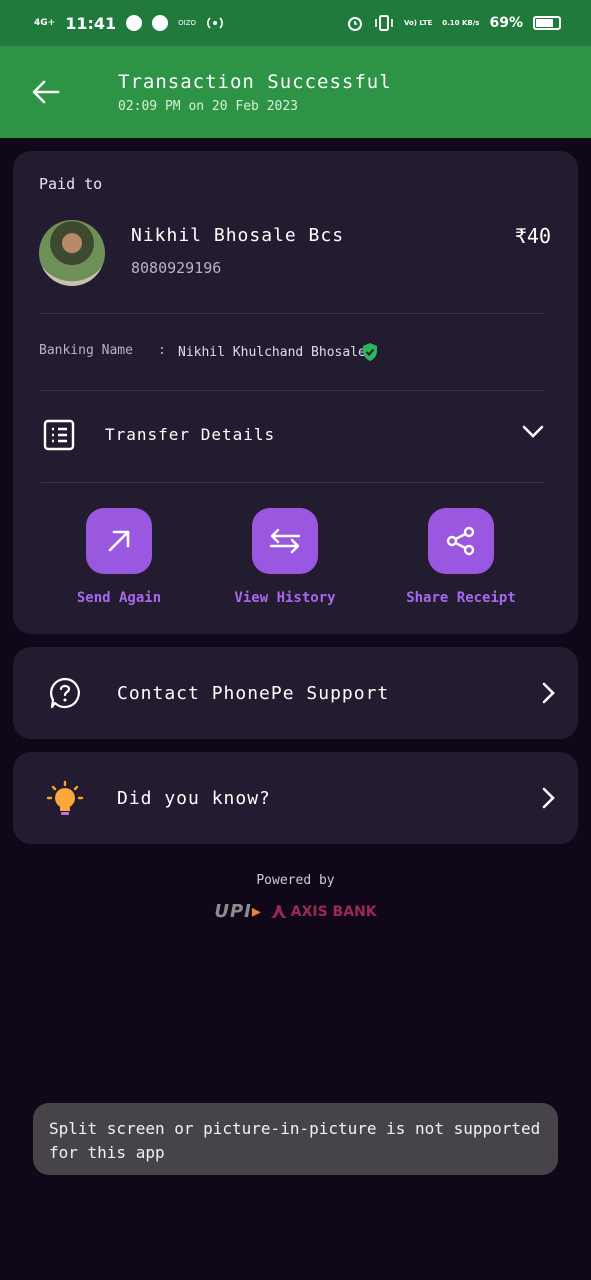  I want to click on arrow-up-right-icon, so click(119, 541).